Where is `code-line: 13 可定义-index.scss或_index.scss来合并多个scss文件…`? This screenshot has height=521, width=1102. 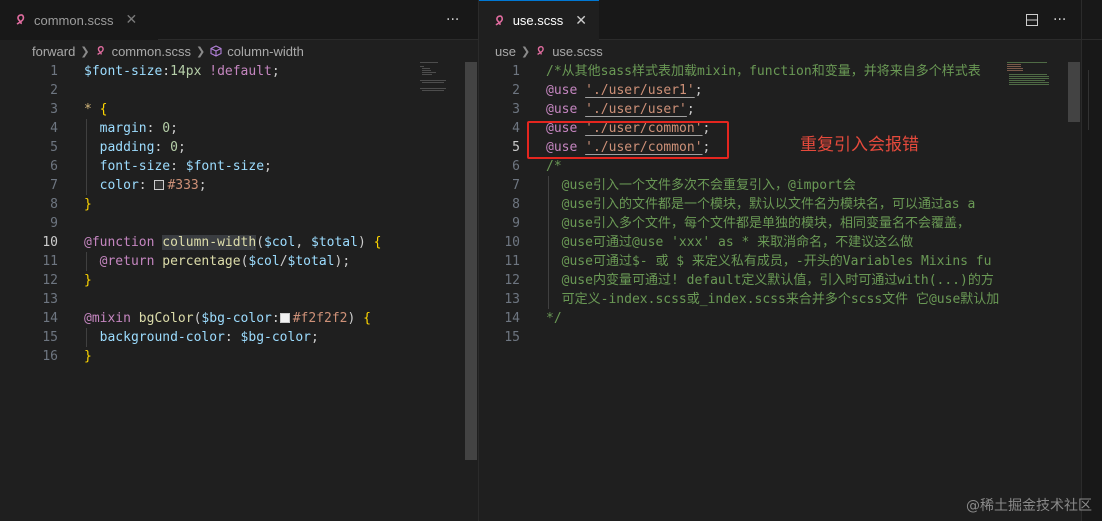
code-line: 13 可定义-index.scss或_index.scss来合并多个scss文件… is located at coordinates (780, 299).